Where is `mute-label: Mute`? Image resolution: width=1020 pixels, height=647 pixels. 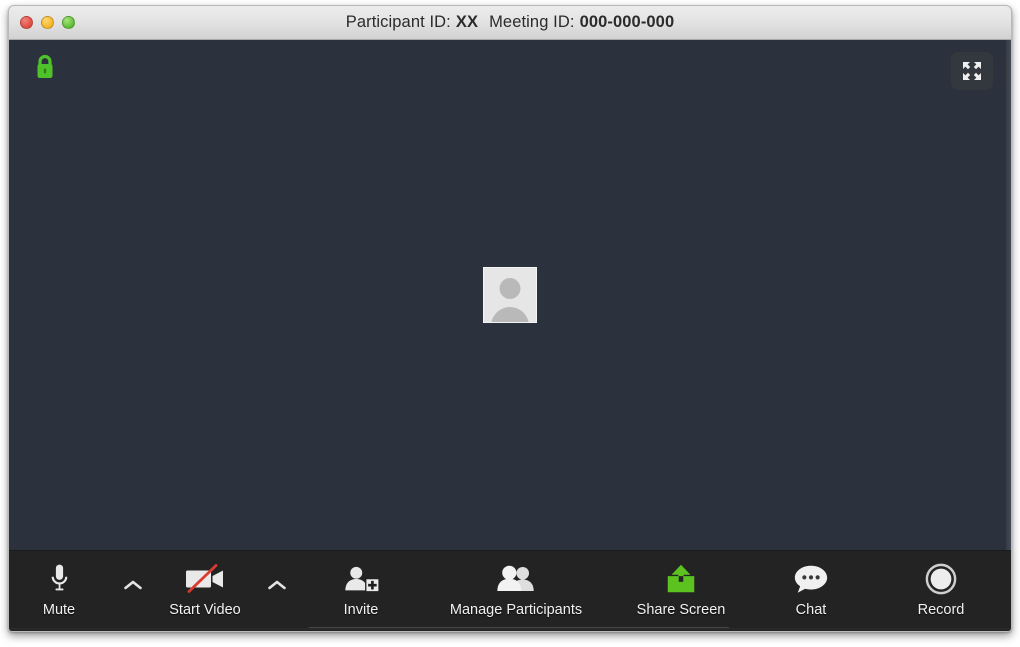
mute-label: Mute is located at coordinates (59, 610).